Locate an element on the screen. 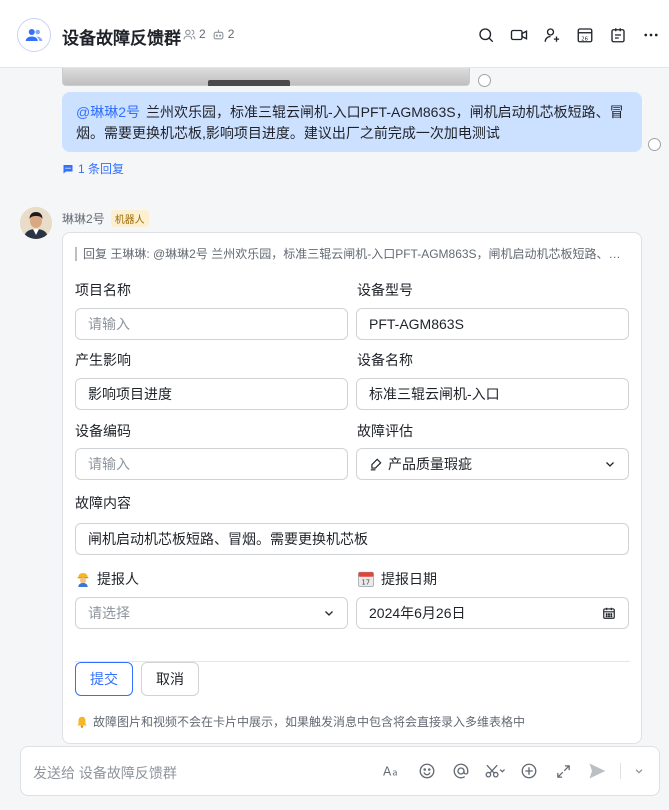  more-icon is located at coordinates (651, 35).